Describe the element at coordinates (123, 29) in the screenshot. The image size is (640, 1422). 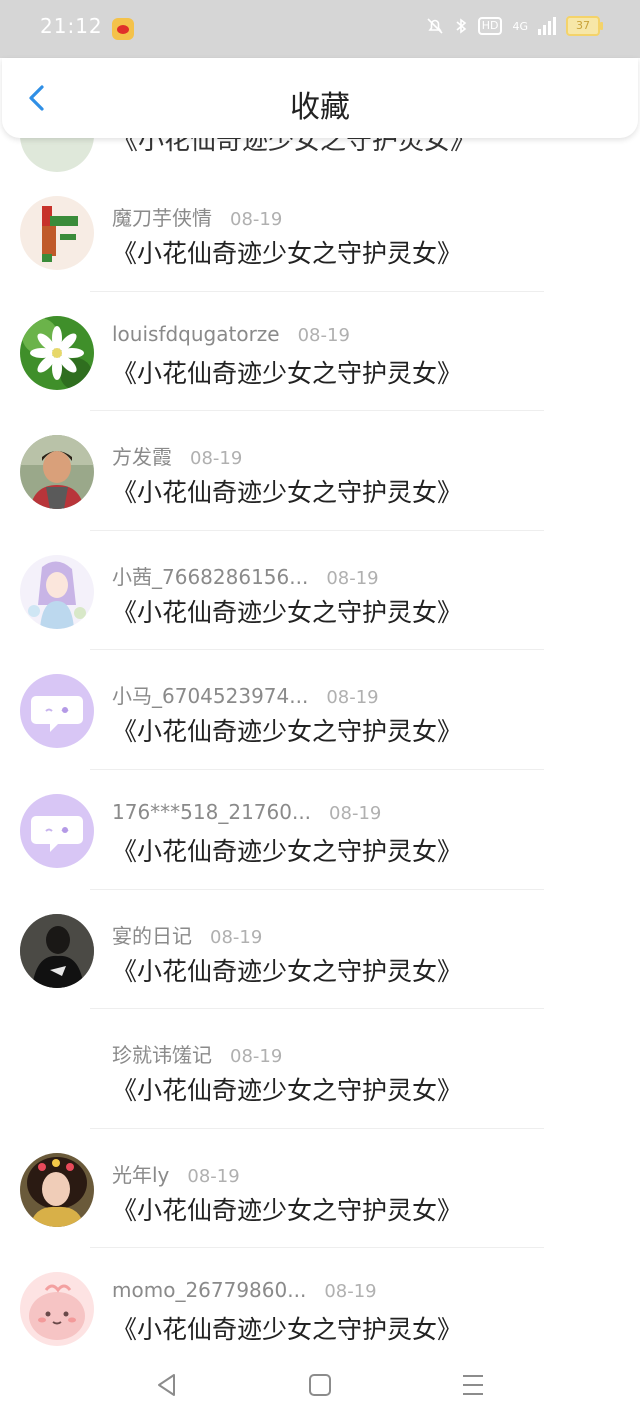
I see `weibo-notification-icon` at that location.